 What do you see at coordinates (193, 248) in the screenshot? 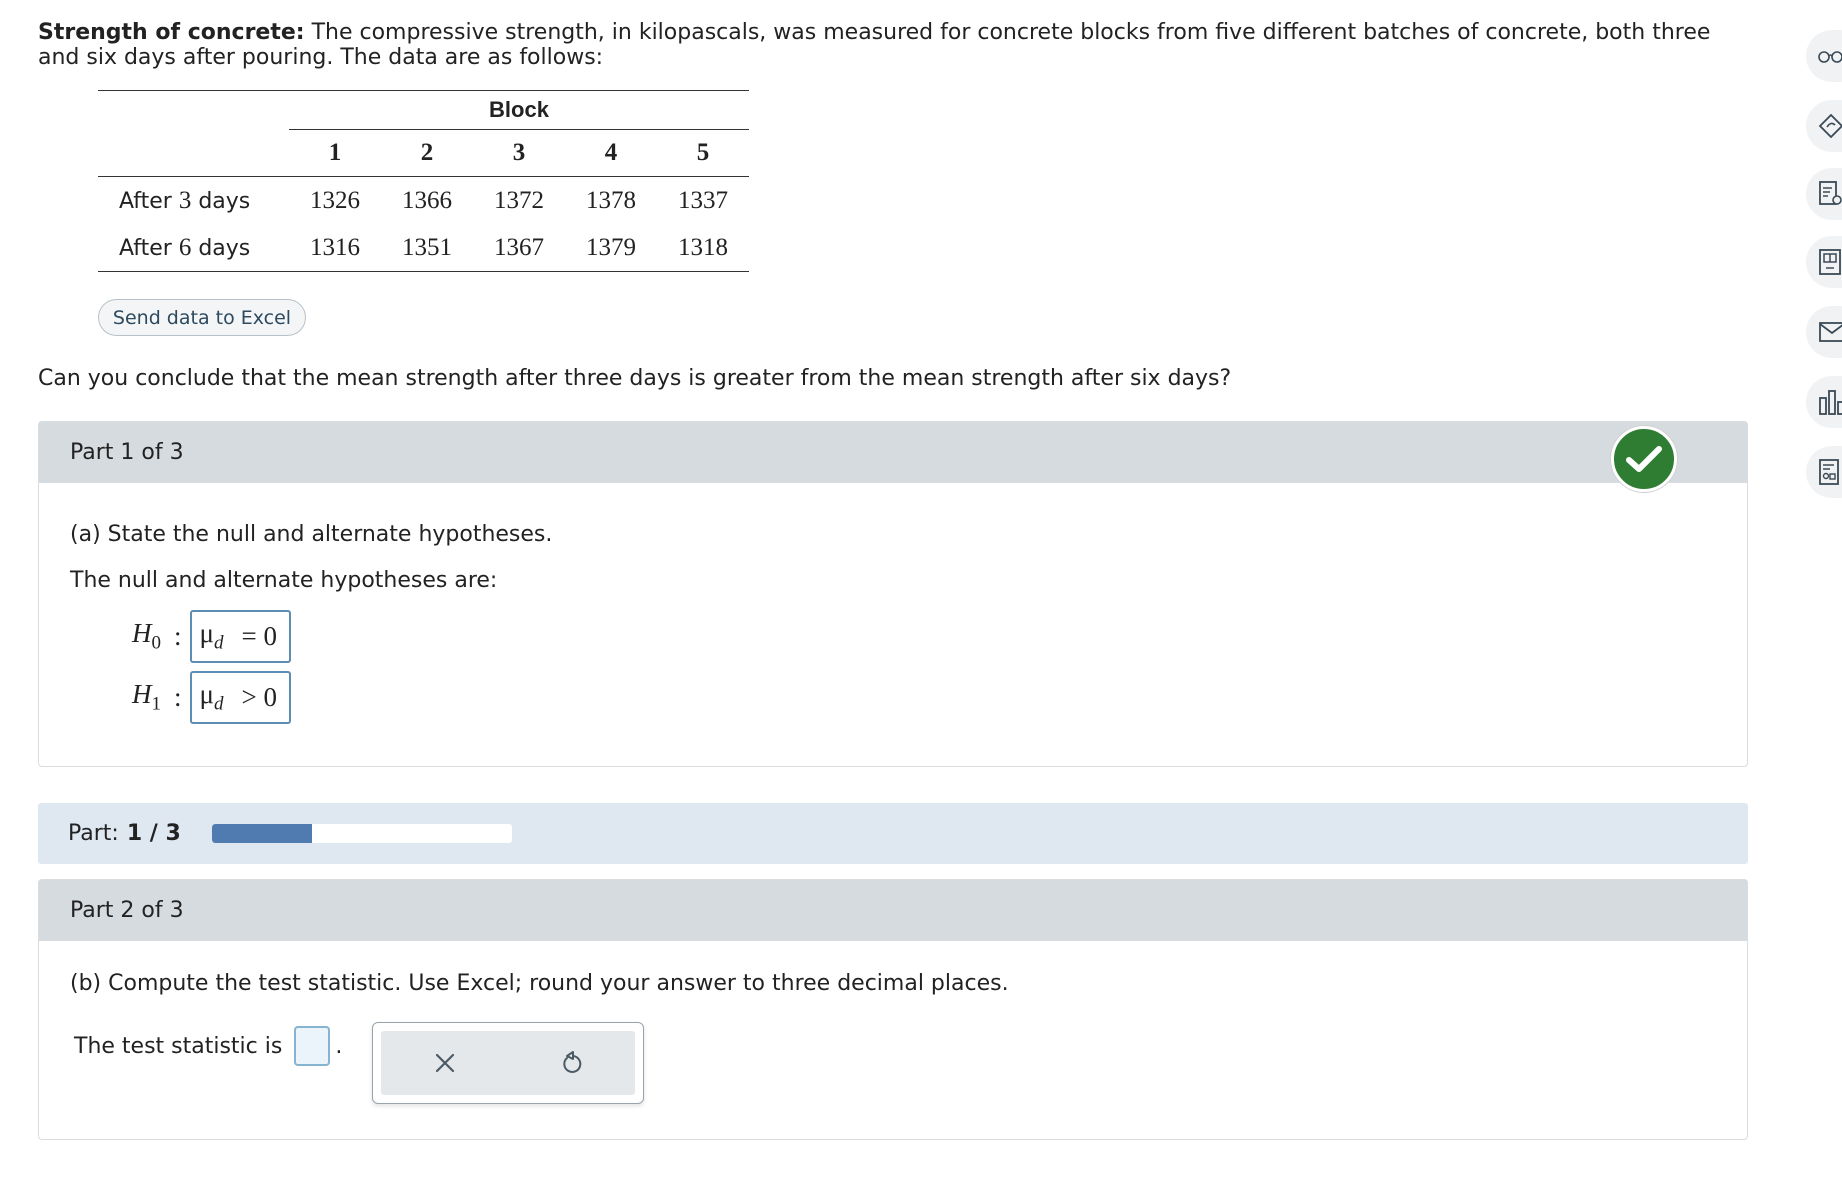
I see `table-row-label: After 6 days` at bounding box center [193, 248].